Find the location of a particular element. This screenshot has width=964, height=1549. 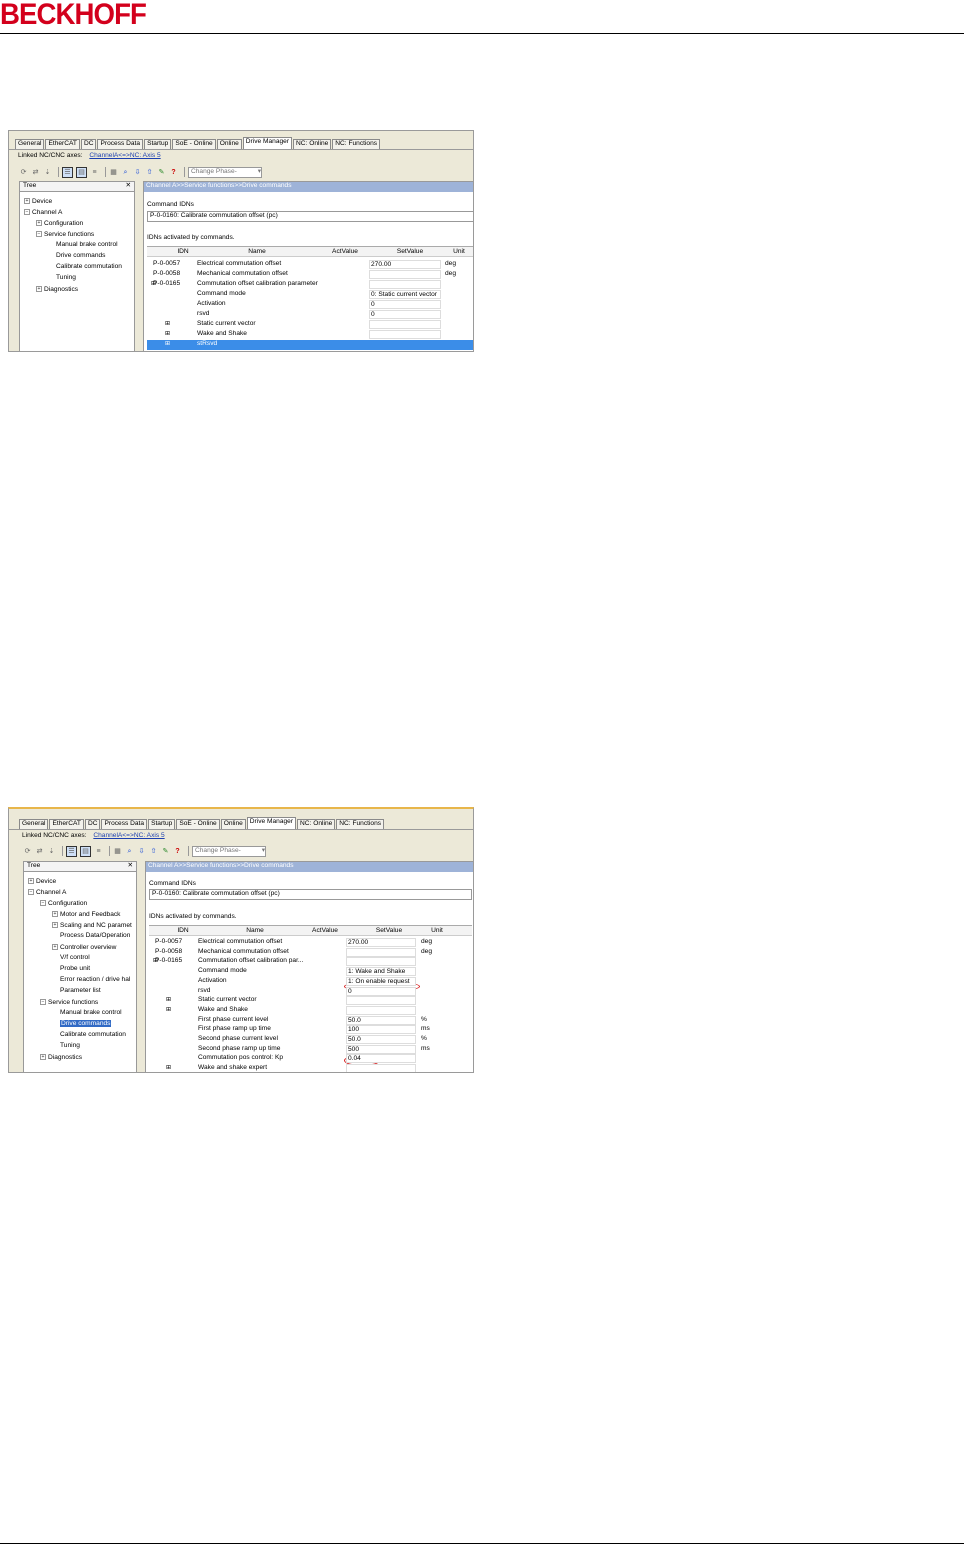

sync-icon: ⇄ is located at coordinates (35, 172).